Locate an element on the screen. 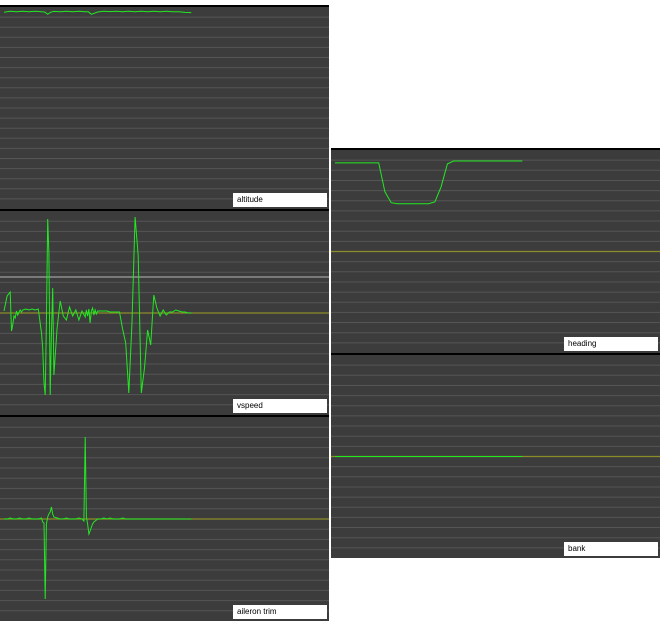 This screenshot has height=622, width=663. aileron-trim-chart is located at coordinates (164, 519).